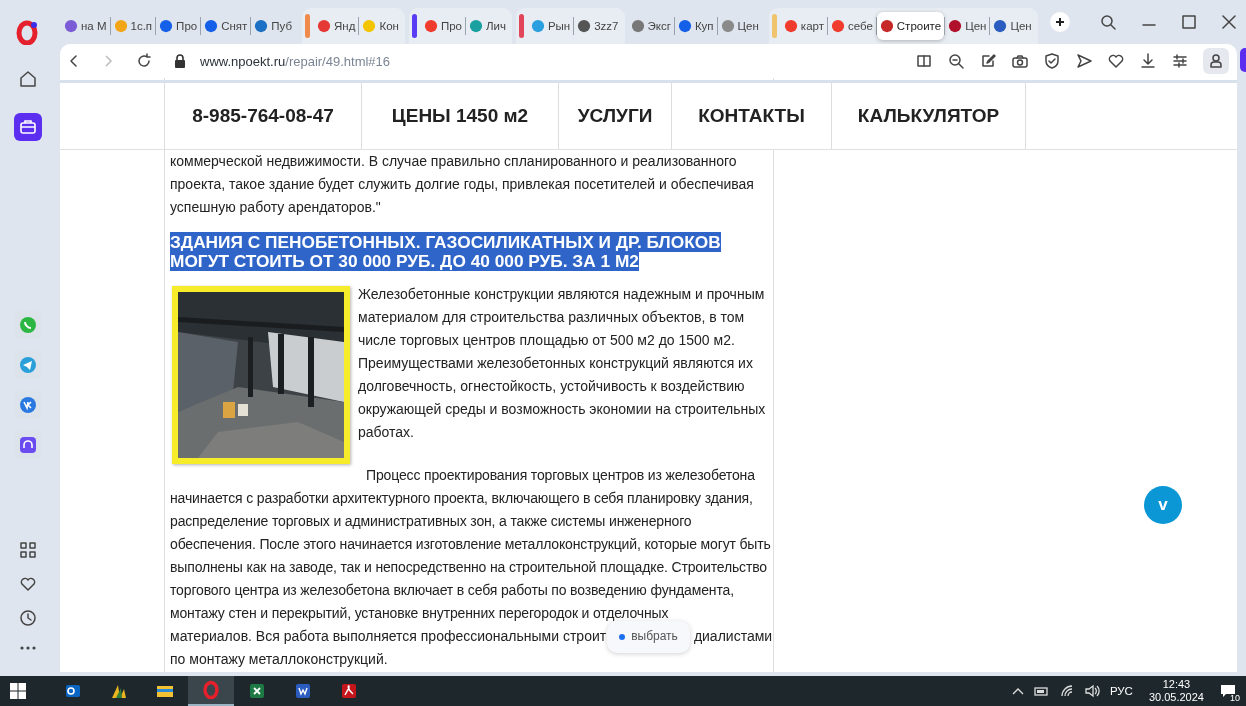  What do you see at coordinates (751, 116) in the screenshot?
I see `nav-link: КОНТАКТЫ` at bounding box center [751, 116].